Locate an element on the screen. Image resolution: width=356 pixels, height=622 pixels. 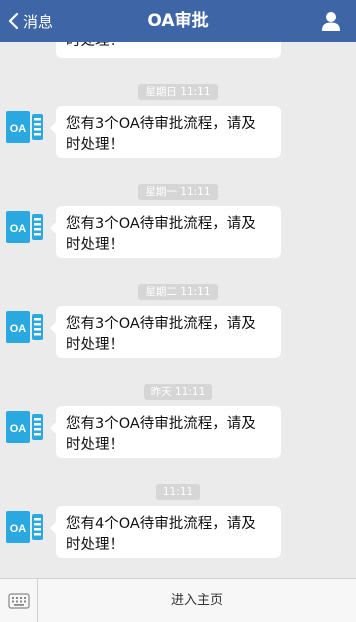
chevron-left-icon is located at coordinates (13, 21).